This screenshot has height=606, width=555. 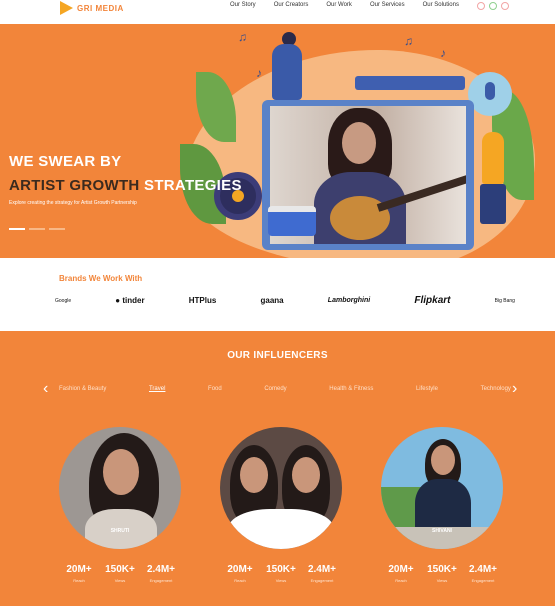 What do you see at coordinates (442, 531) in the screenshot?
I see `influencer-name: SHIVANI` at bounding box center [442, 531].